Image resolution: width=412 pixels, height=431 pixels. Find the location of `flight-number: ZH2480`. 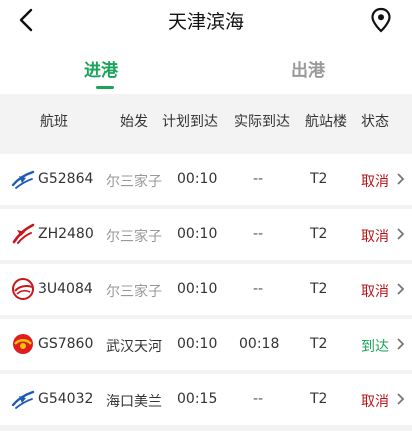

flight-number: ZH2480 is located at coordinates (66, 234).